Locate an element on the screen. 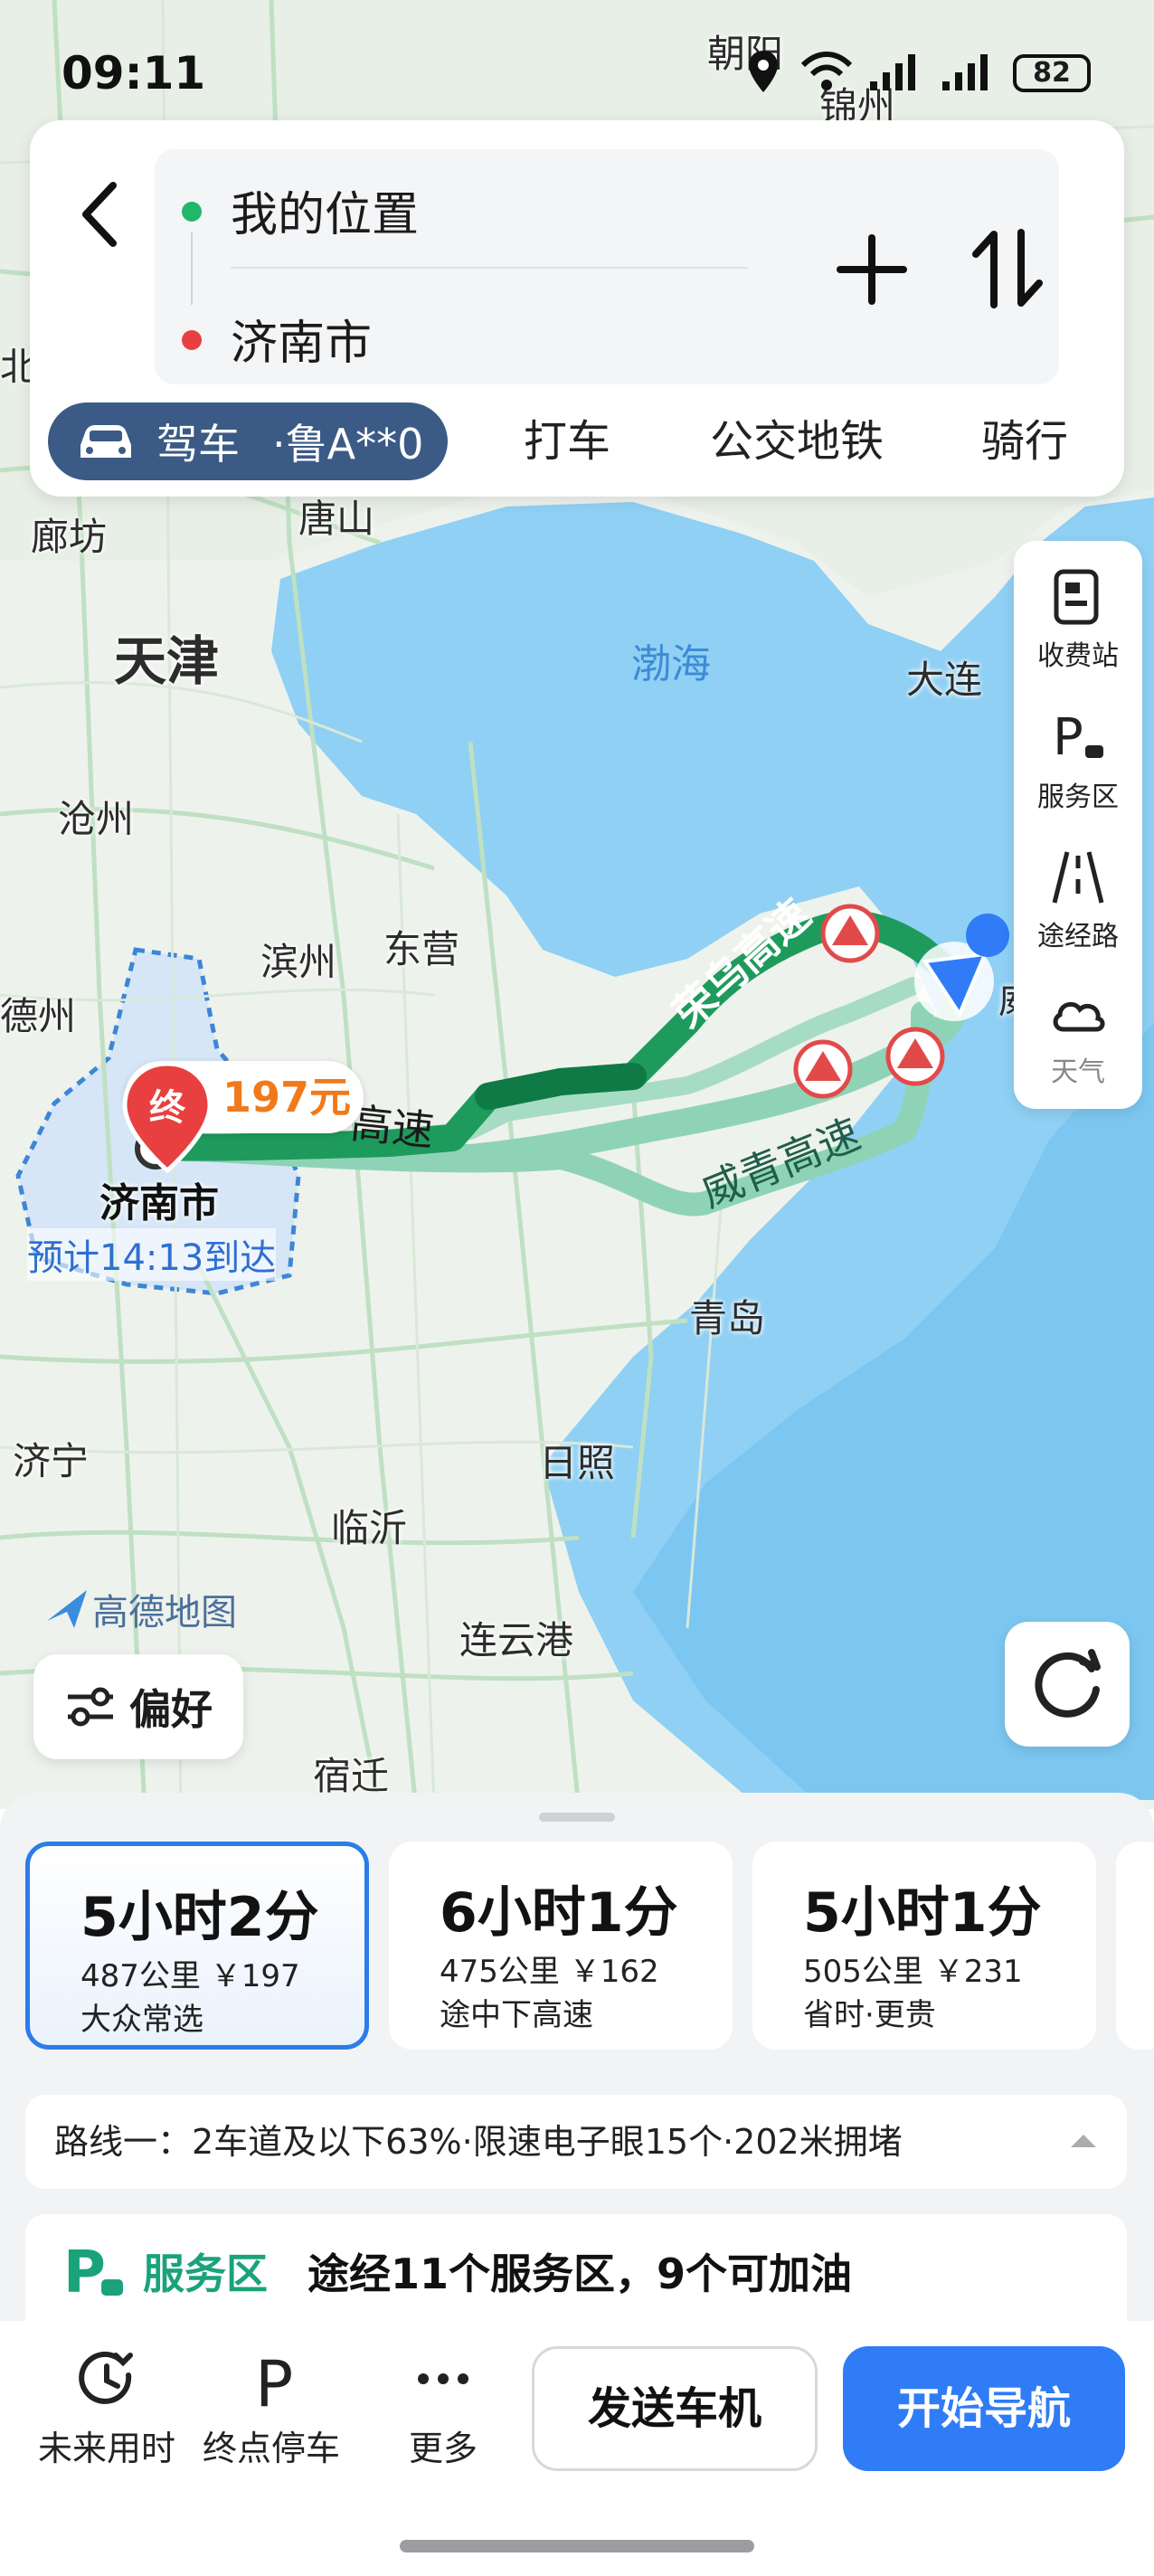 The height and width of the screenshot is (2576, 1154). city-label: 廊坊 is located at coordinates (69, 537).